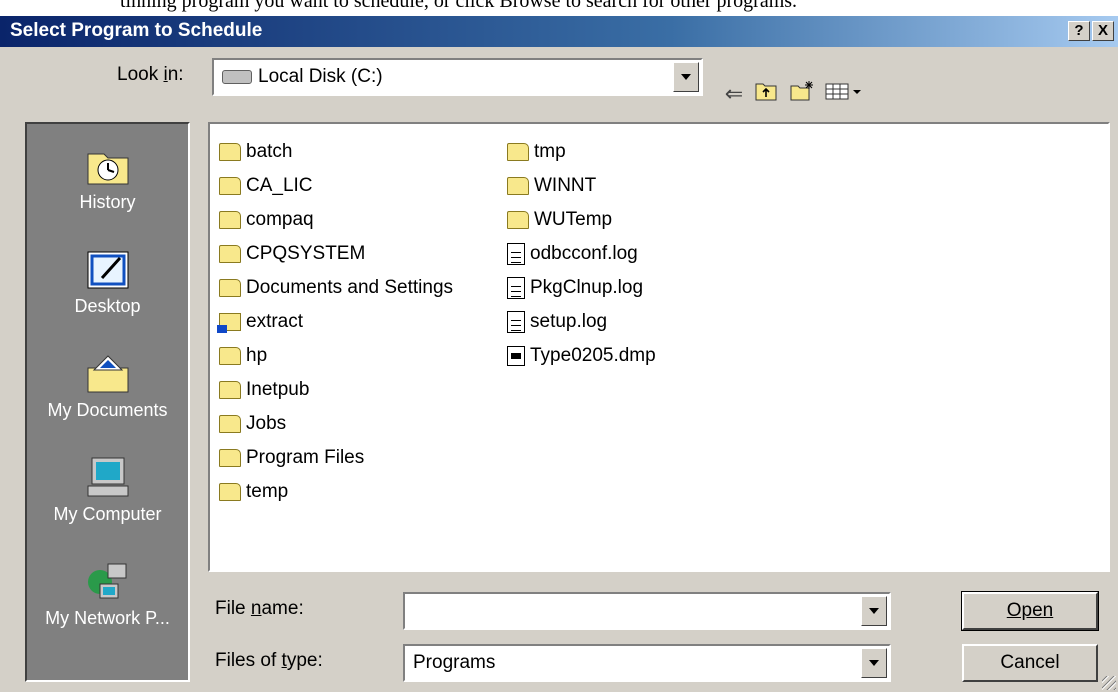 This screenshot has width=1118, height=692. I want to click on back-icon: ⇐, so click(734, 94).